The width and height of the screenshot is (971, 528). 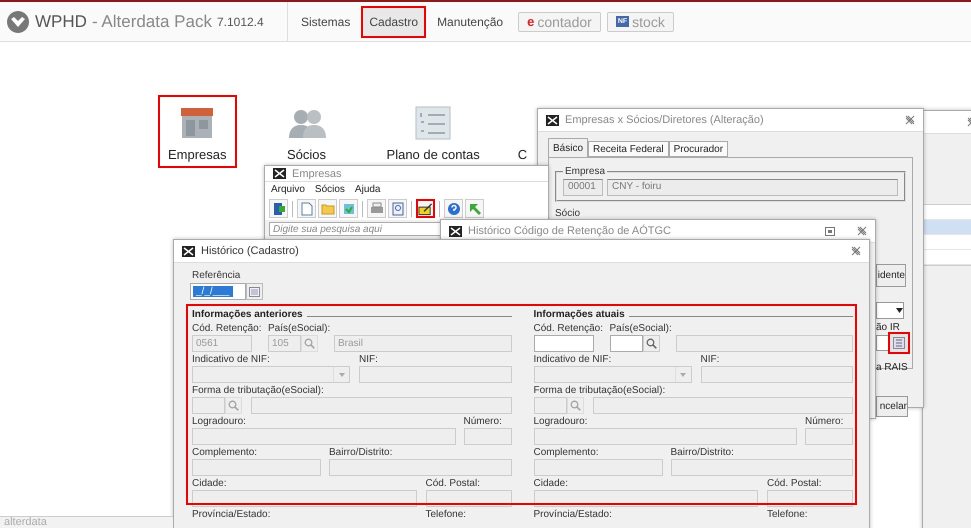 I want to click on date-field: _/_/___, so click(x=218, y=291).